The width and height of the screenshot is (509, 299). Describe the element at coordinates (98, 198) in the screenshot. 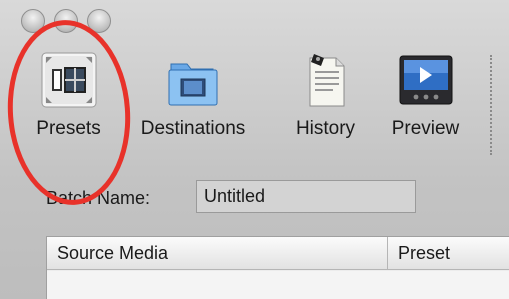

I see `batch-name-label: Batch Name:` at that location.